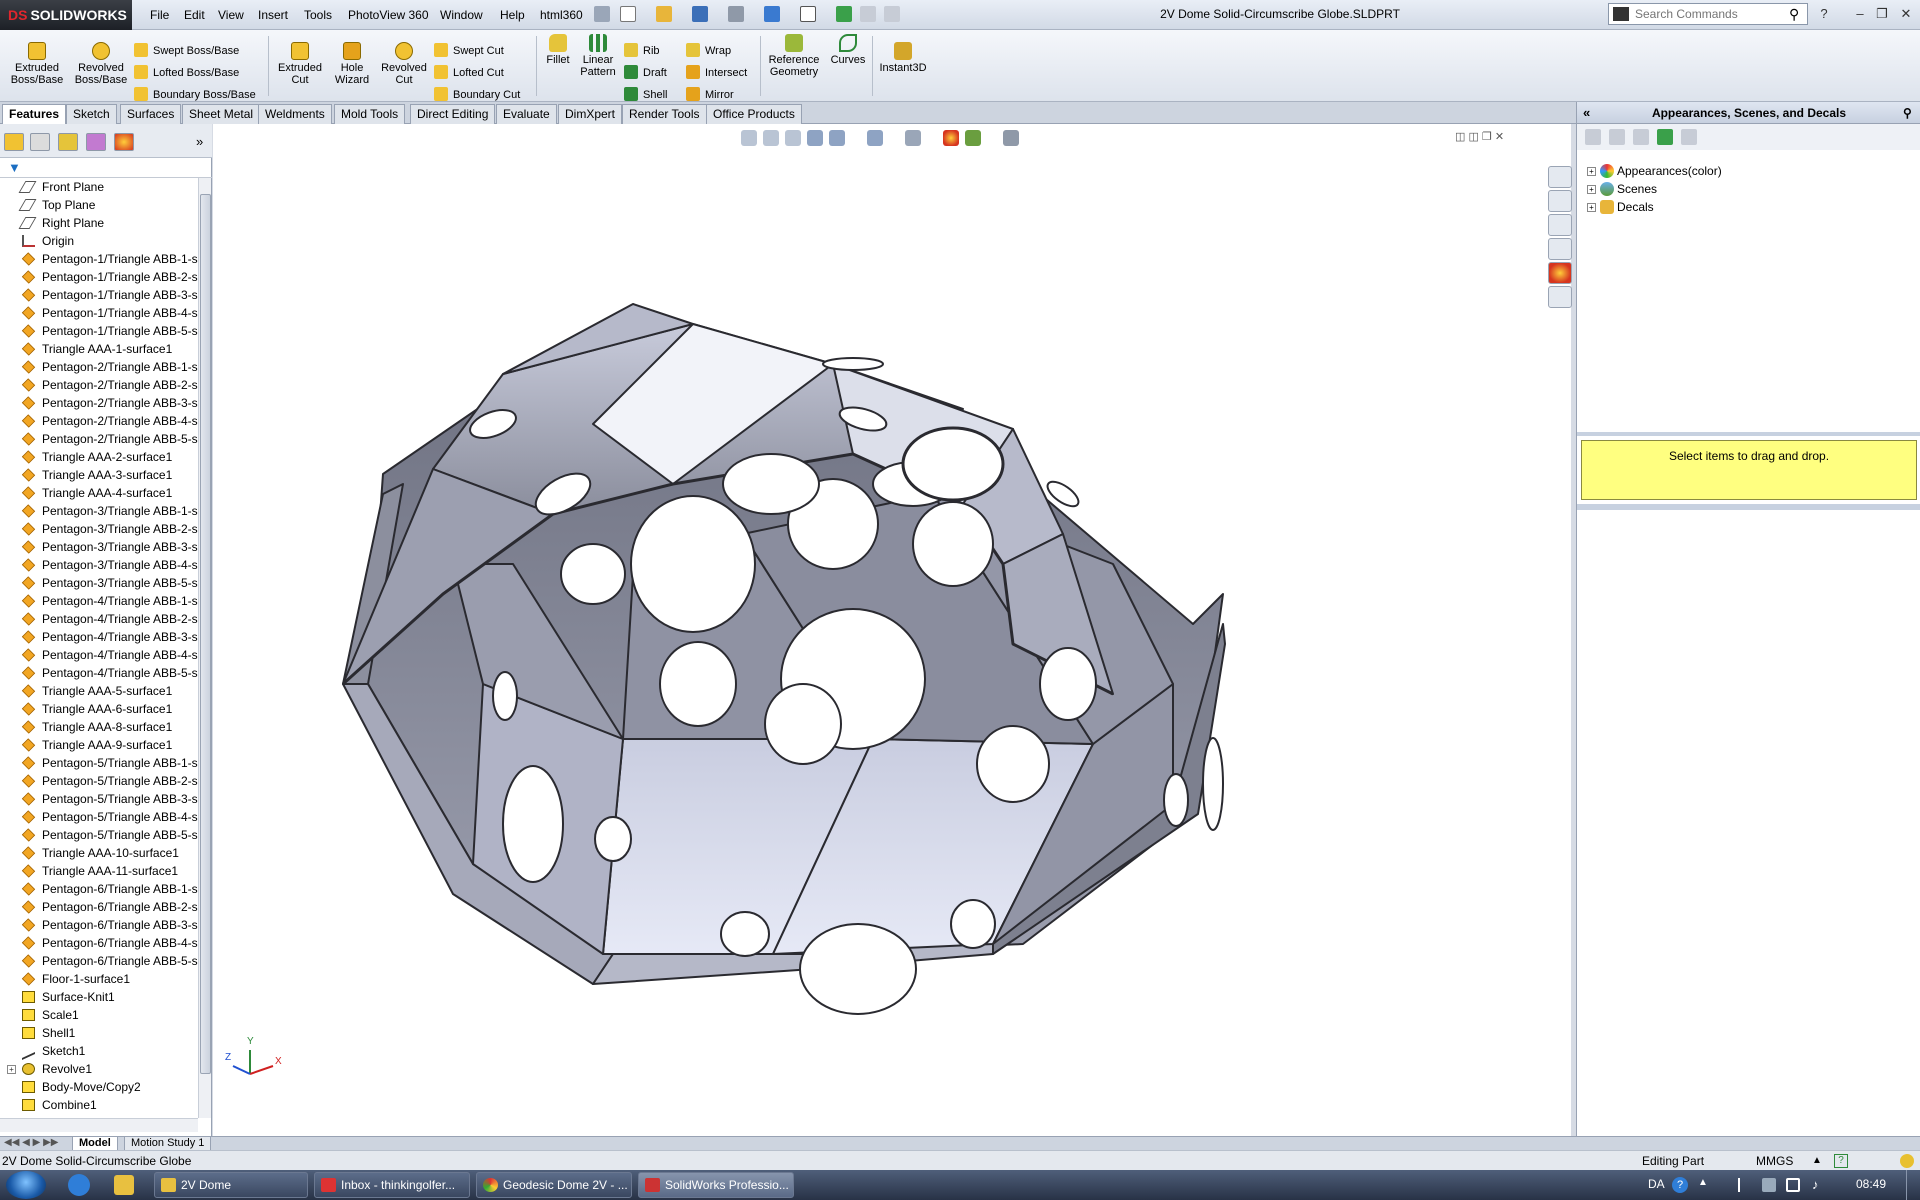 The image size is (1920, 1200). What do you see at coordinates (736, 14) in the screenshot?
I see `print-icon` at bounding box center [736, 14].